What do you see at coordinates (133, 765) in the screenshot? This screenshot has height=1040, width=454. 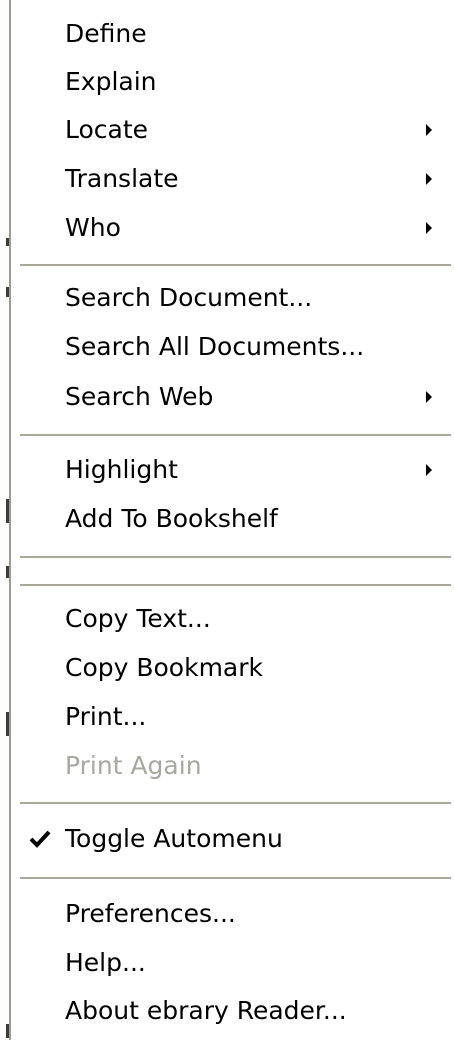 I see `menu-item-label: Print Again` at bounding box center [133, 765].